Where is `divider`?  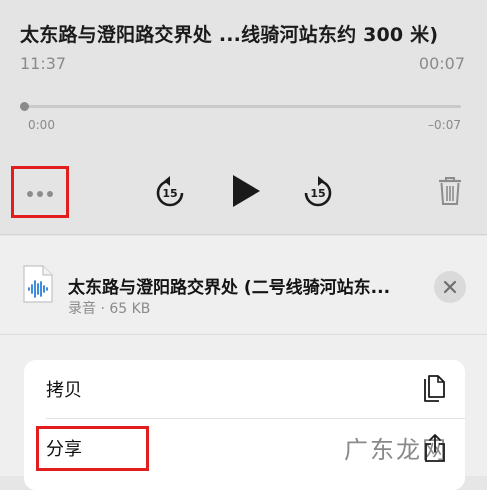 divider is located at coordinates (243, 234).